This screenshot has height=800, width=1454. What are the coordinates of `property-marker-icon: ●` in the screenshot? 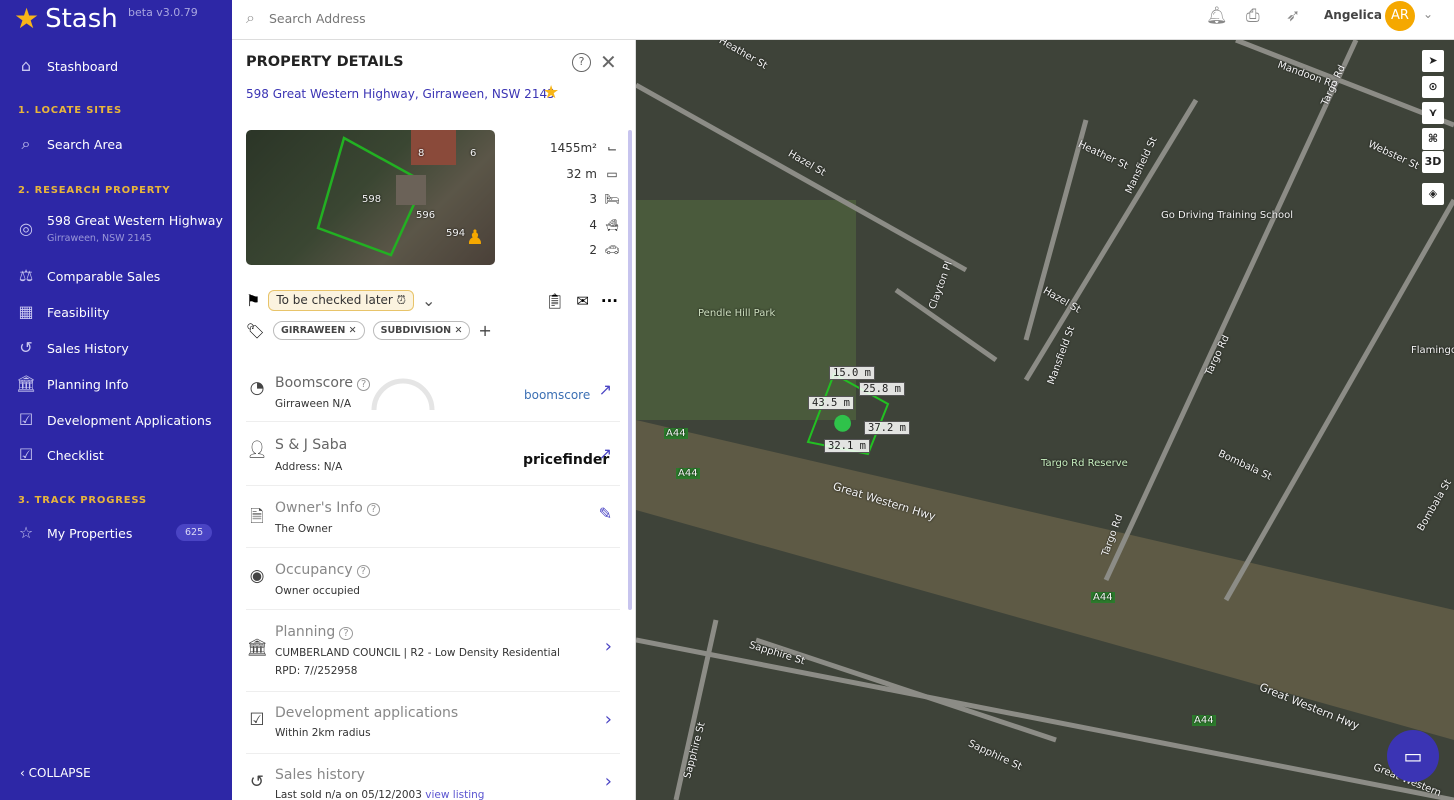 It's located at (842, 422).